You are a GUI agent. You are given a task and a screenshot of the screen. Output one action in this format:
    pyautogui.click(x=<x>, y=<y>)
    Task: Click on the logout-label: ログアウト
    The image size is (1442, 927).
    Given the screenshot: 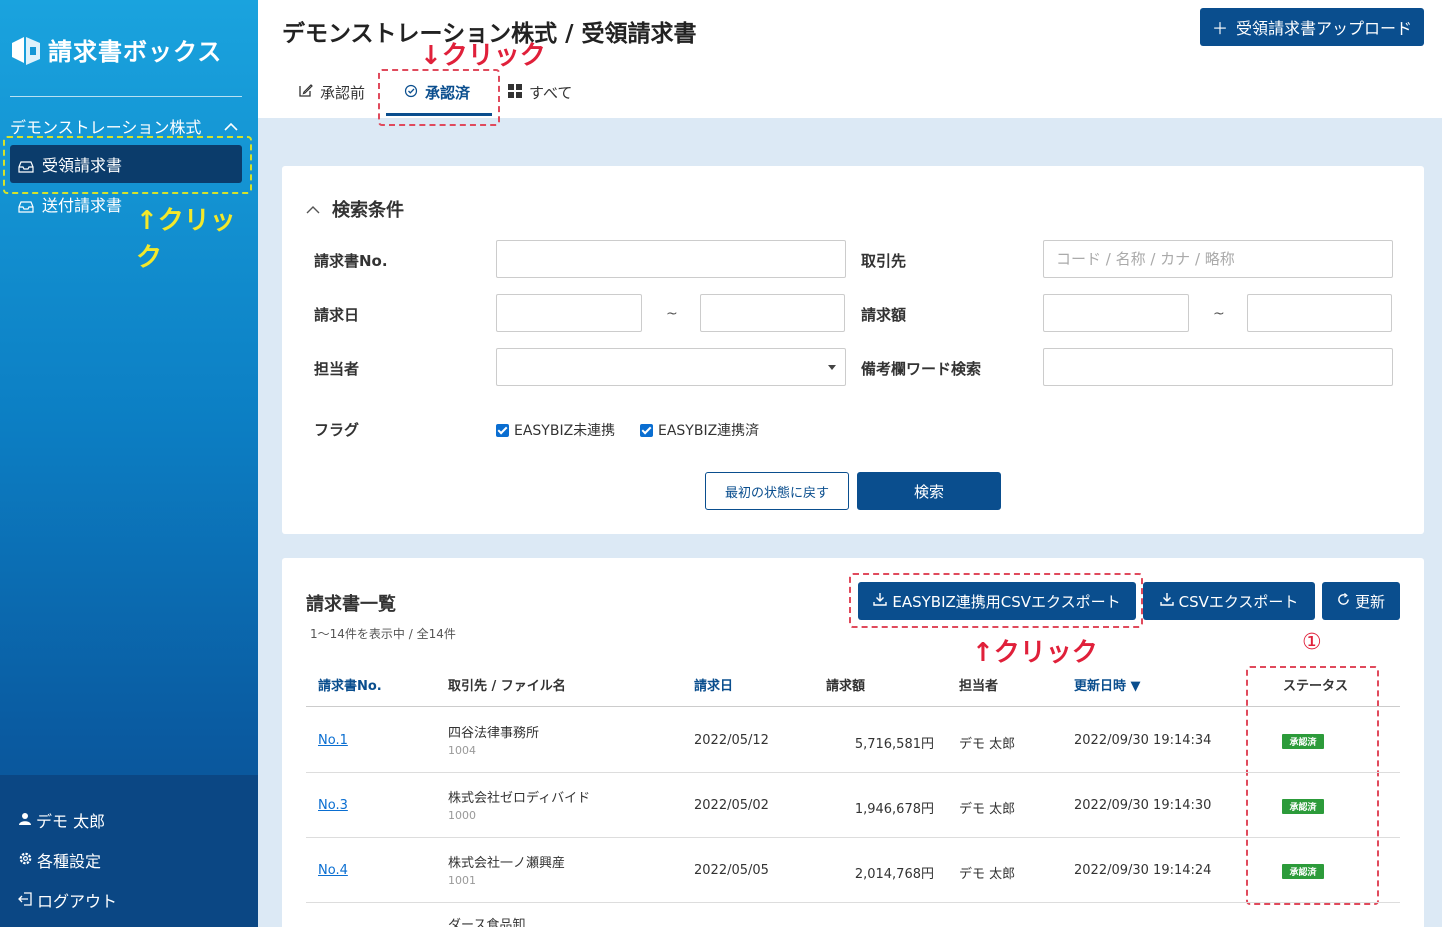 What is the action you would take?
    pyautogui.click(x=77, y=901)
    